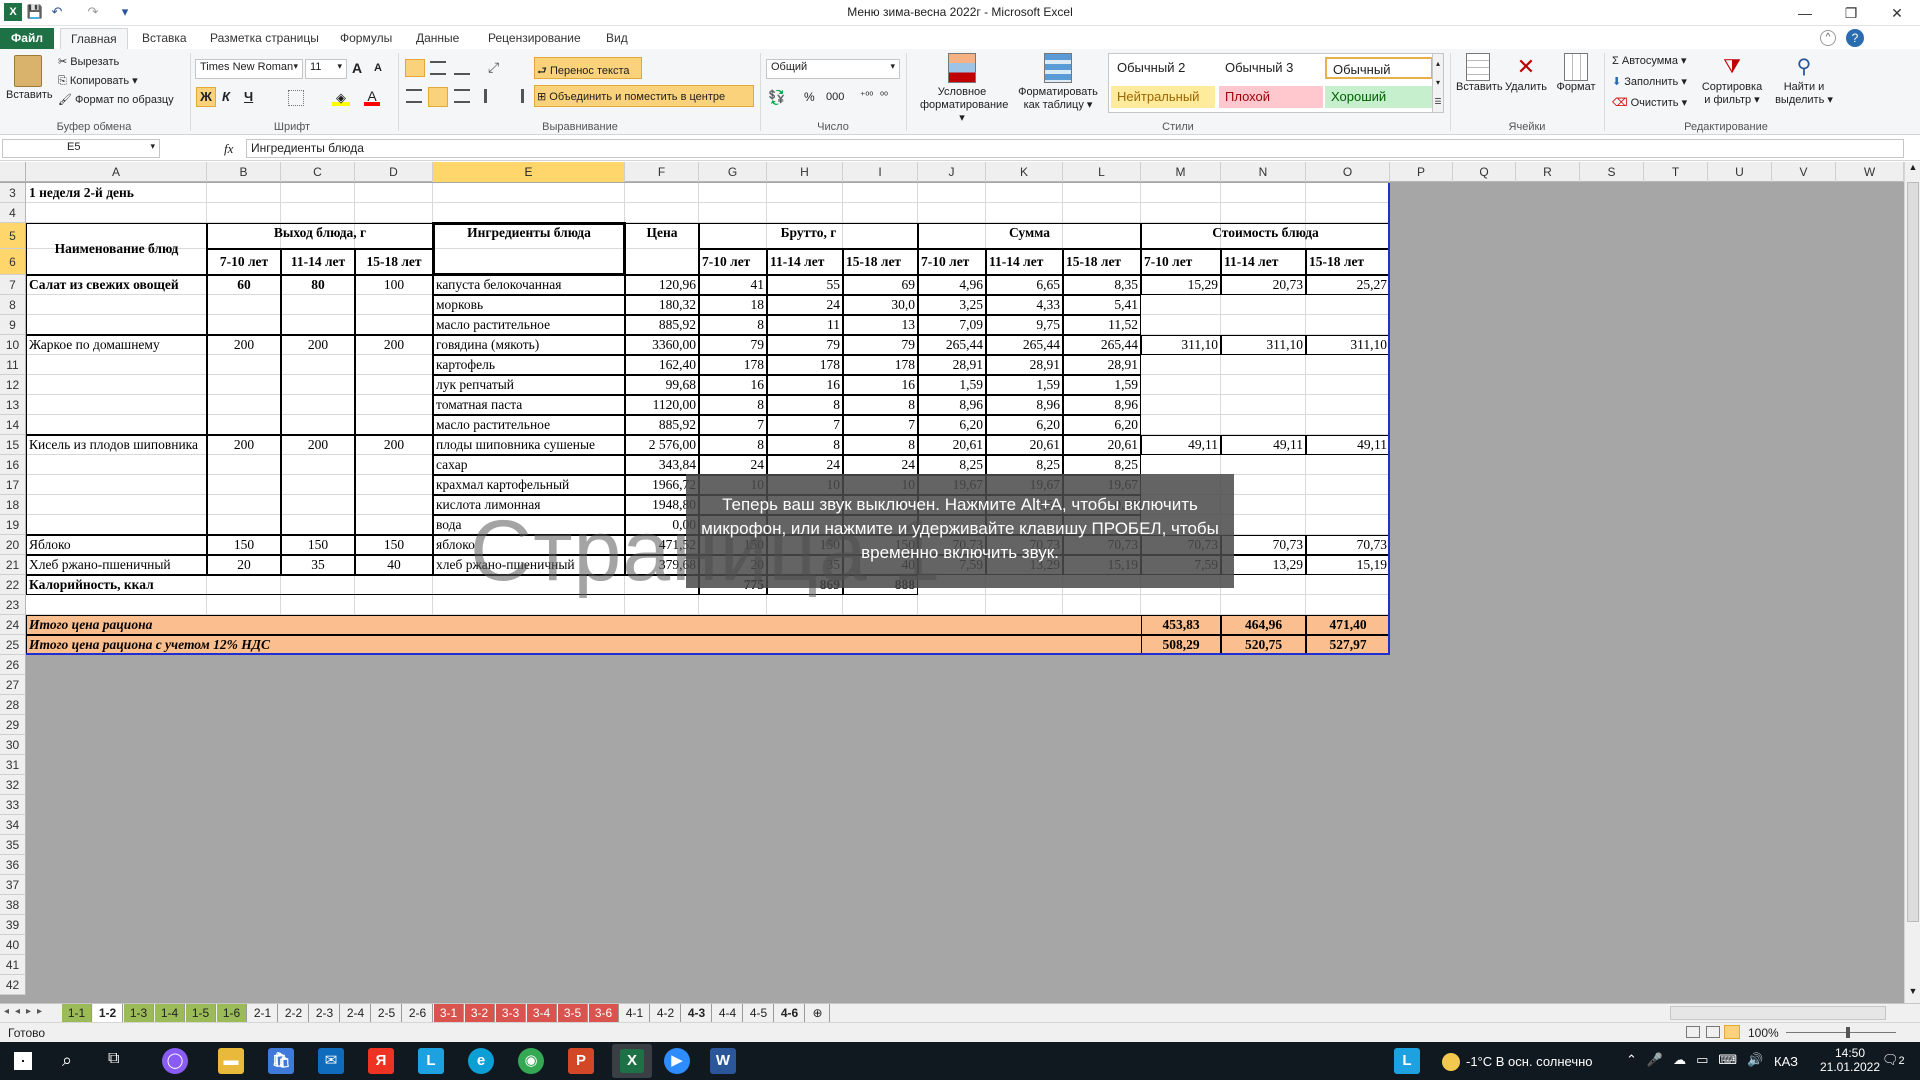 Image resolution: width=1920 pixels, height=1080 pixels. What do you see at coordinates (13, 885) in the screenshot?
I see `row-header-37: 37` at bounding box center [13, 885].